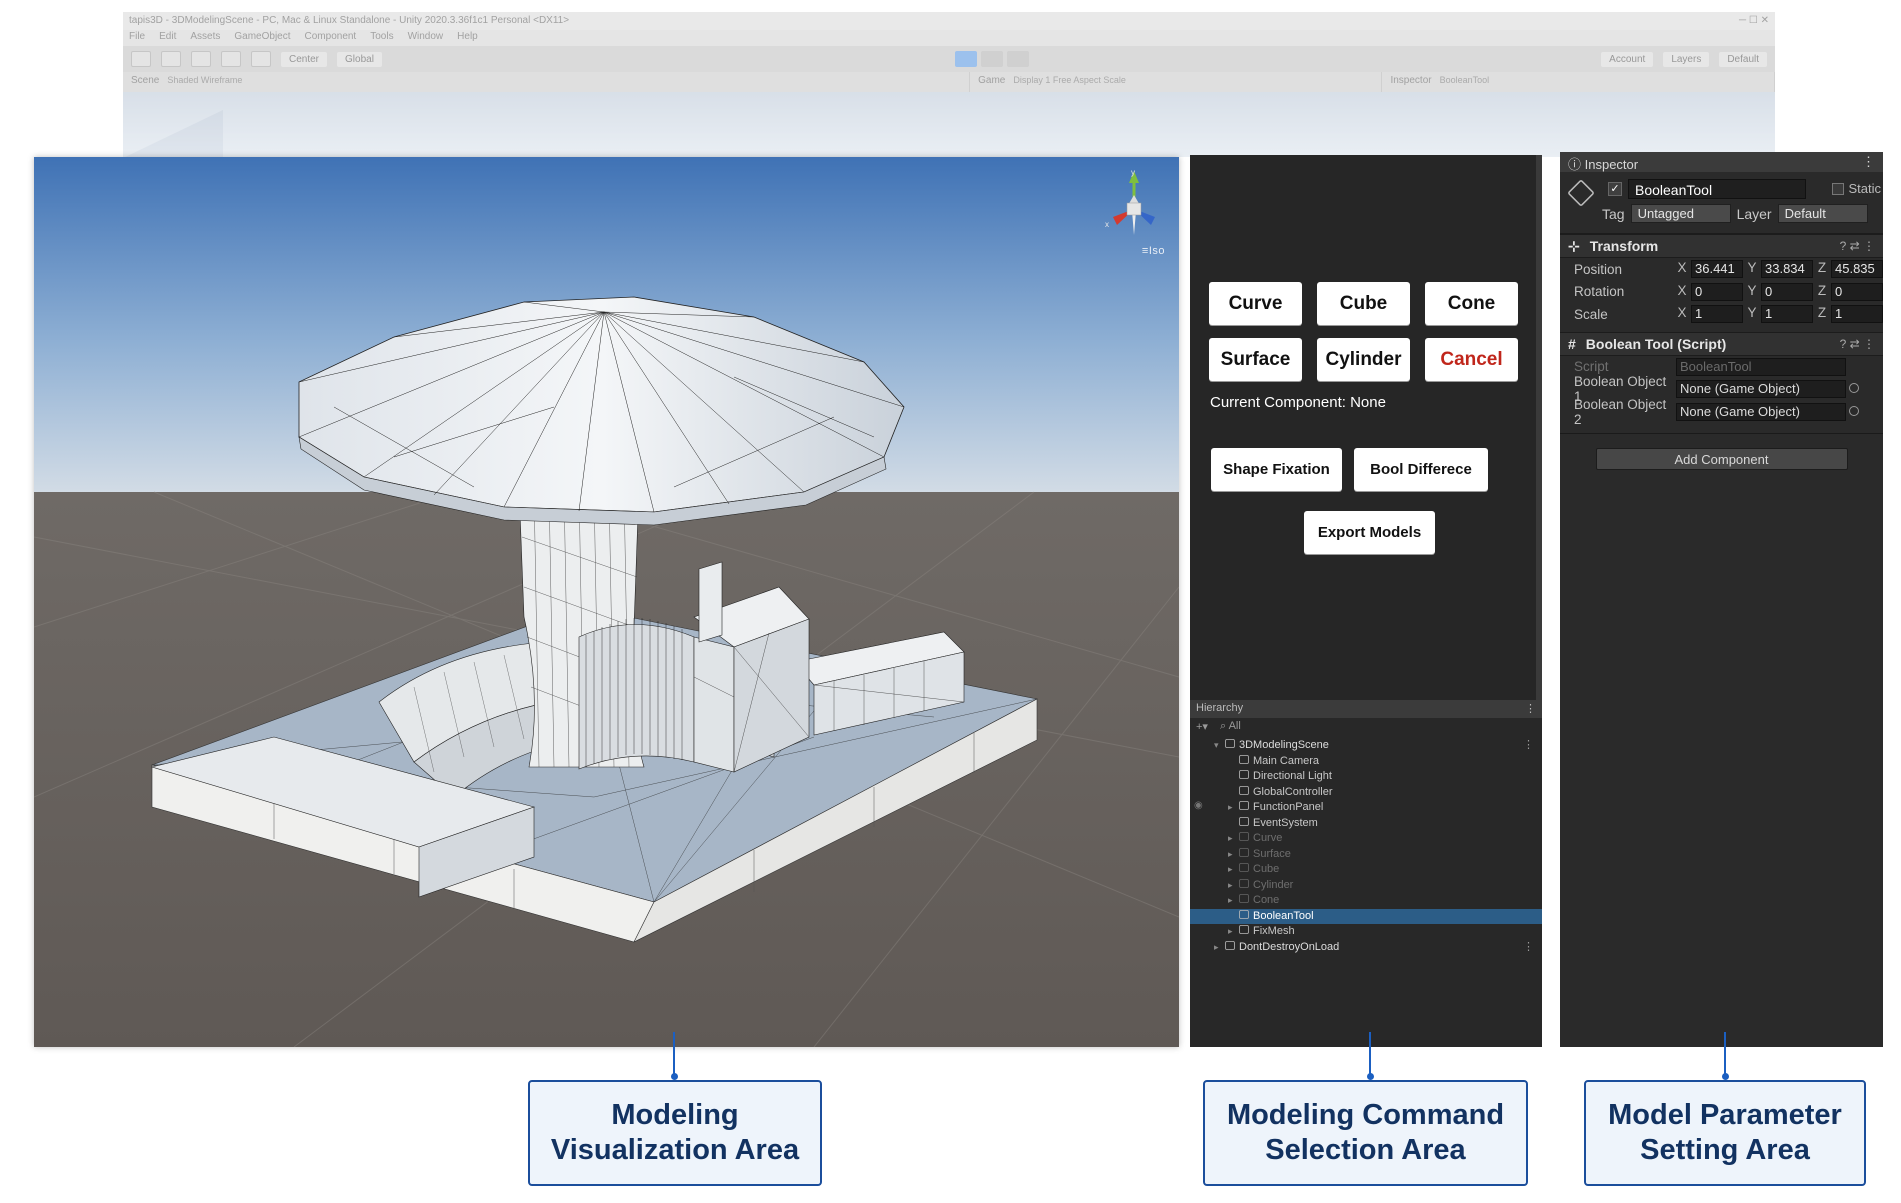  Describe the element at coordinates (1717, 314) in the screenshot. I see `scale-x-field: 1` at that location.